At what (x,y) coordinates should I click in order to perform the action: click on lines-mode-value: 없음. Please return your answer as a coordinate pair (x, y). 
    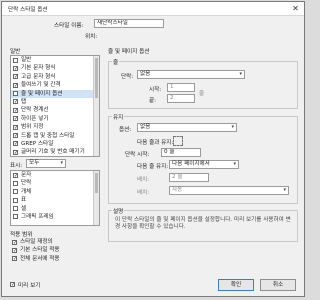
    Looking at the image, I should click on (145, 74).